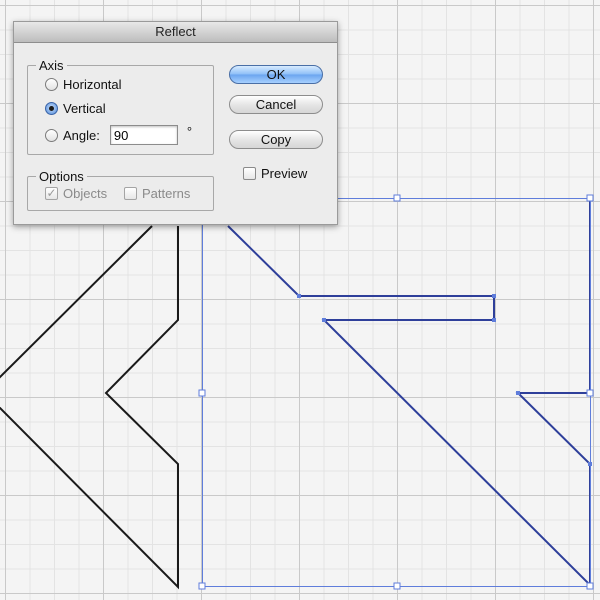 This screenshot has height=600, width=600. I want to click on horizontal-label: Horizontal, so click(92, 84).